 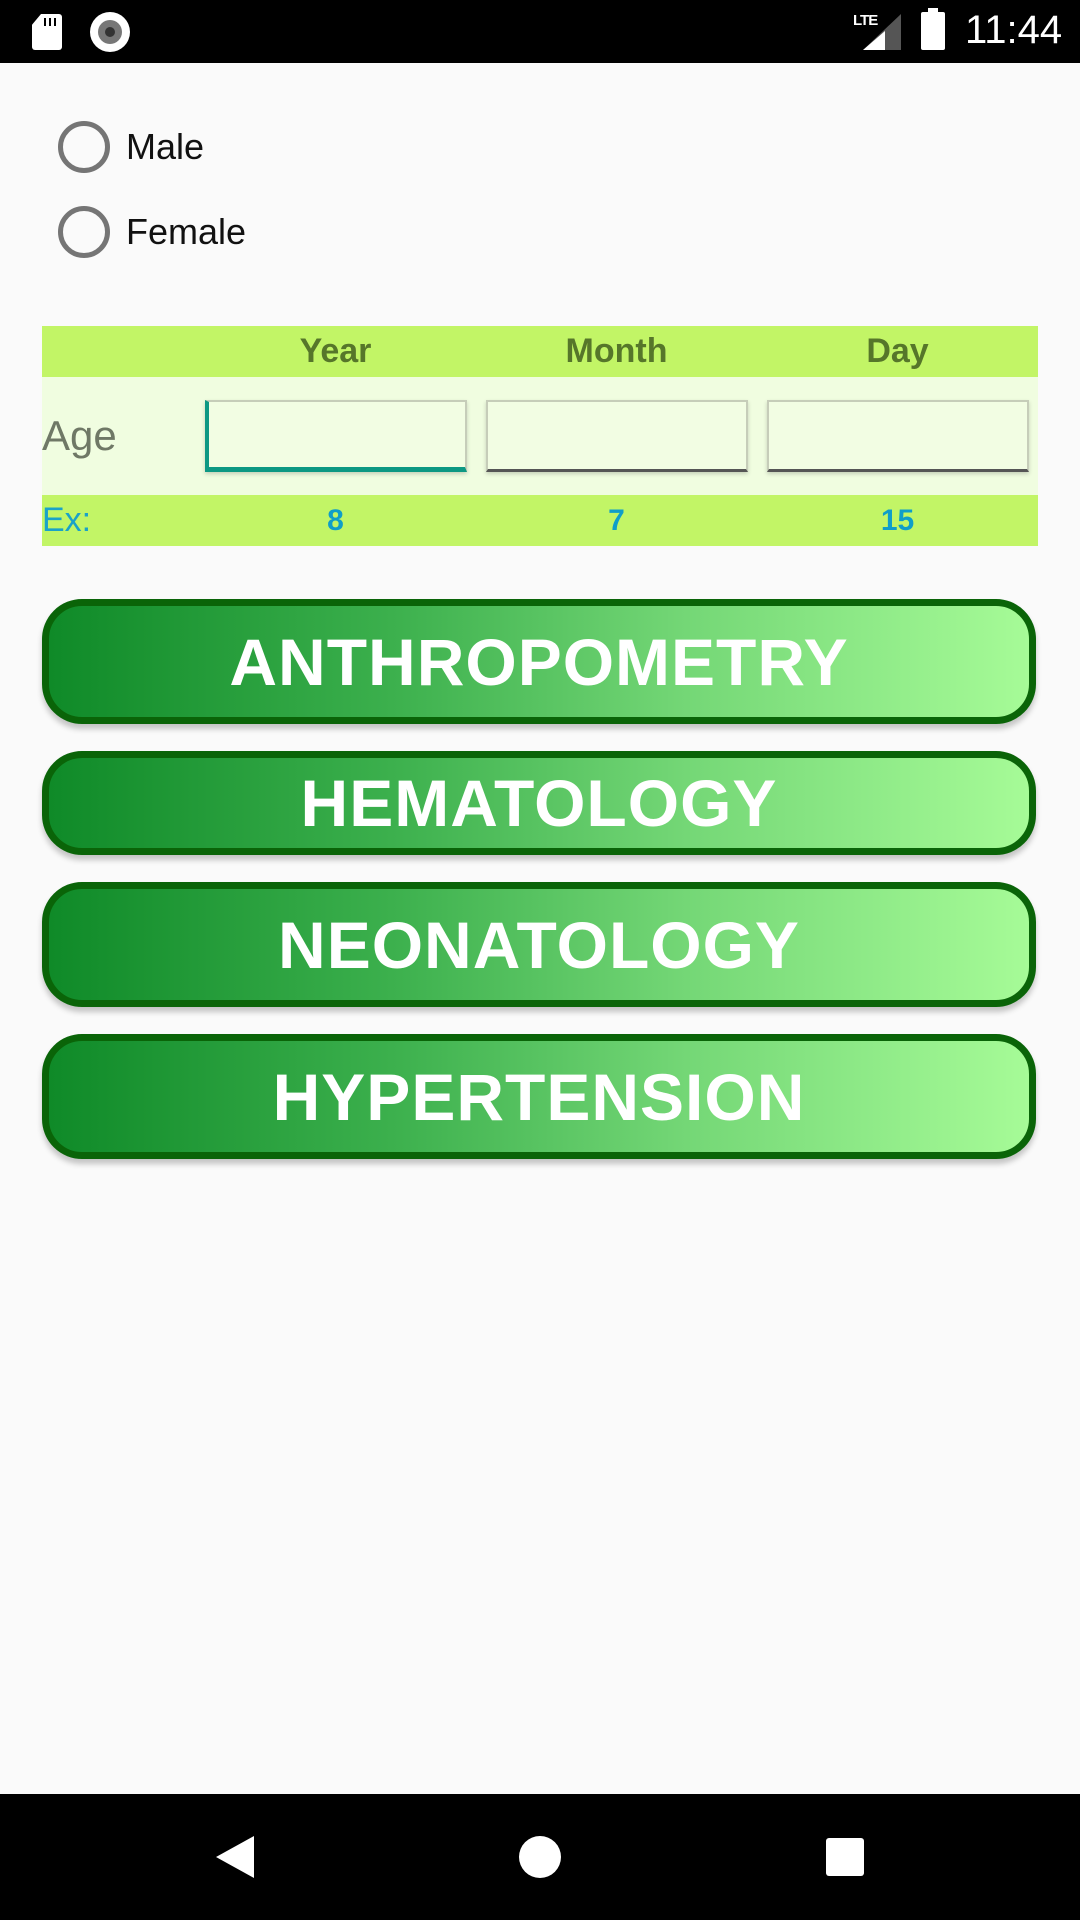 What do you see at coordinates (67, 520) in the screenshot?
I see `example-label: Ex:` at bounding box center [67, 520].